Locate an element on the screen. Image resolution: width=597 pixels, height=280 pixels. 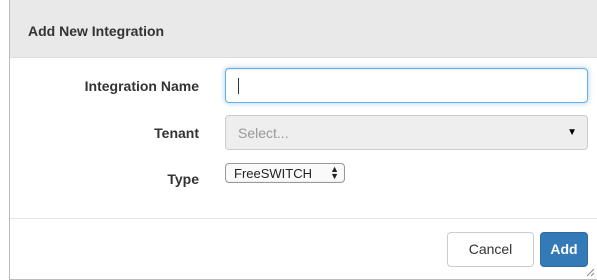
tenant-select: Select... ▼ is located at coordinates (406, 132).